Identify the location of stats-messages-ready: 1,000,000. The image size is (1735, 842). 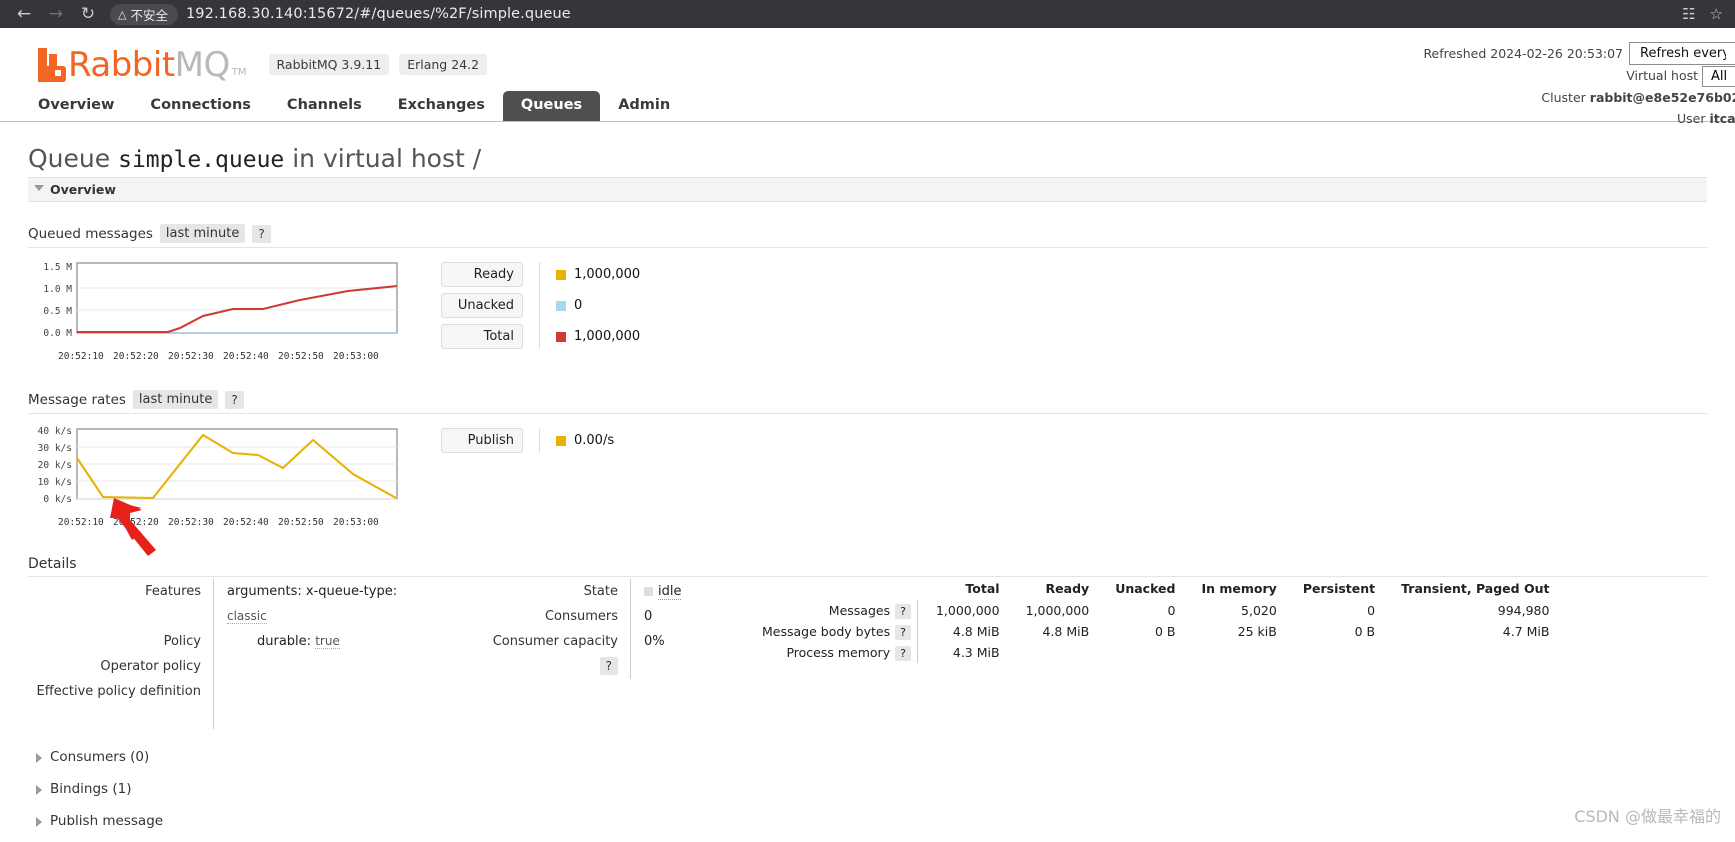
(1057, 610).